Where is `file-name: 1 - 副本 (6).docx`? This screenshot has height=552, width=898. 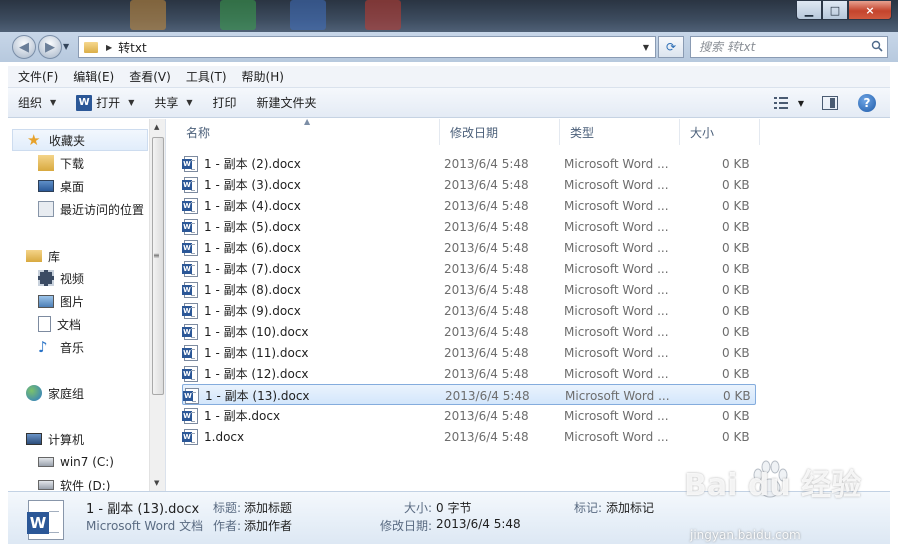 file-name: 1 - 副本 (6).docx is located at coordinates (252, 248).